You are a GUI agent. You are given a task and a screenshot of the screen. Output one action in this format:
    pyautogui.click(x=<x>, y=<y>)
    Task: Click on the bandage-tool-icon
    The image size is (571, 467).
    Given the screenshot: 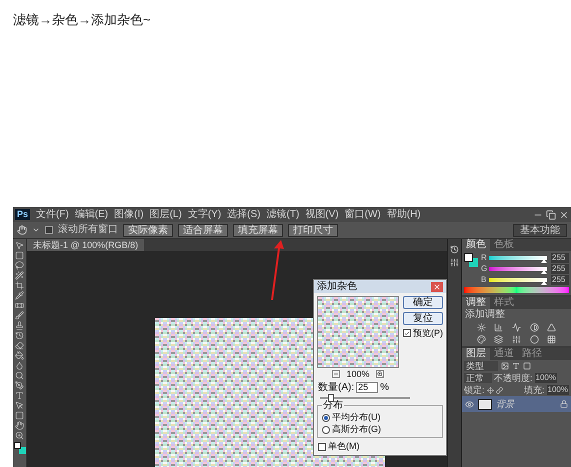 What is the action you would take?
    pyautogui.click(x=19, y=305)
    